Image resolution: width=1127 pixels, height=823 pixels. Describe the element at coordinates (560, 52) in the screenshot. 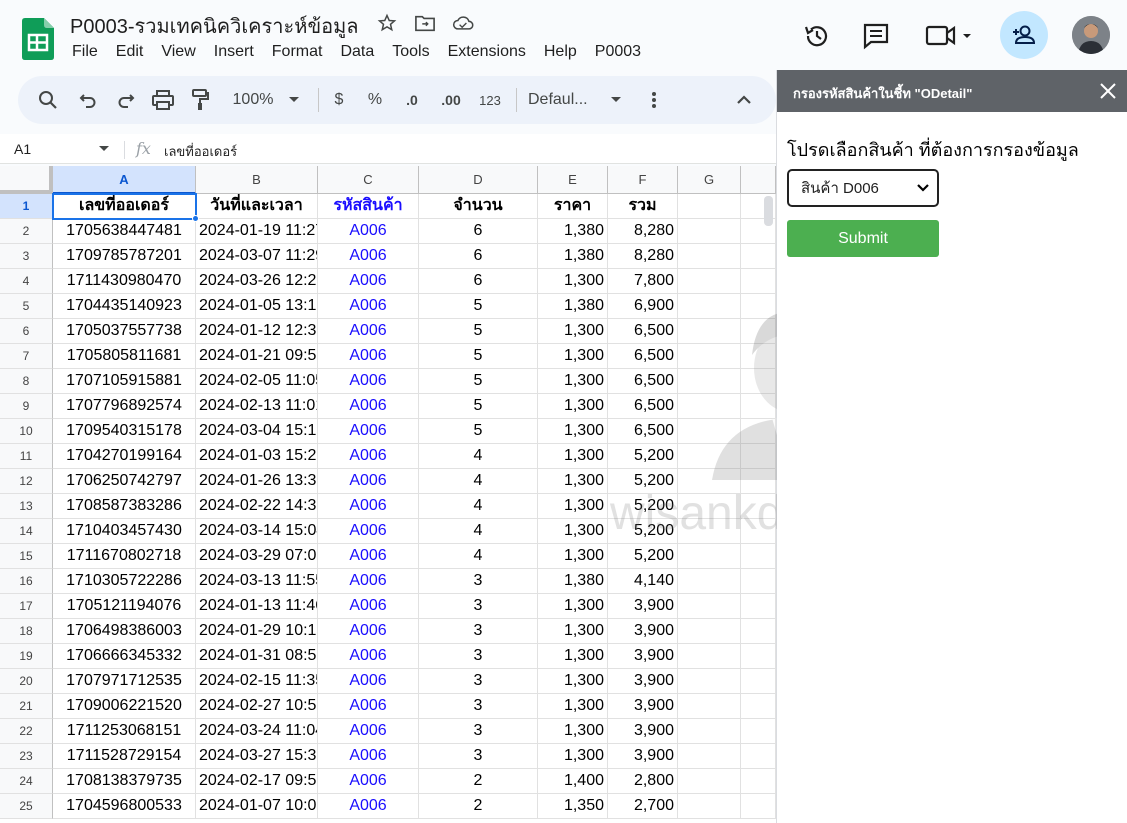

I see `menu-help: Help` at that location.